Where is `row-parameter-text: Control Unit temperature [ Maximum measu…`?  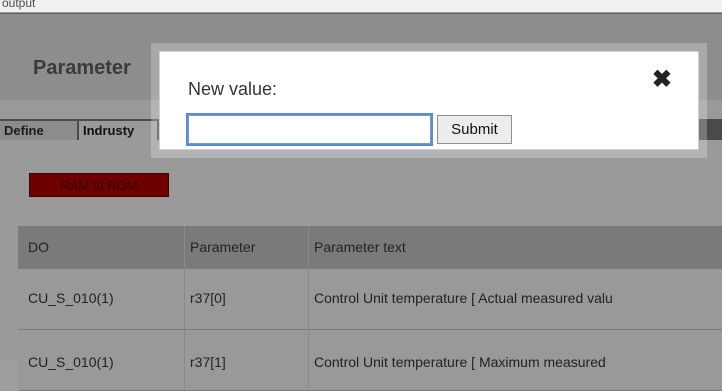
row-parameter-text: Control Unit temperature [ Maximum measu… is located at coordinates (460, 362).